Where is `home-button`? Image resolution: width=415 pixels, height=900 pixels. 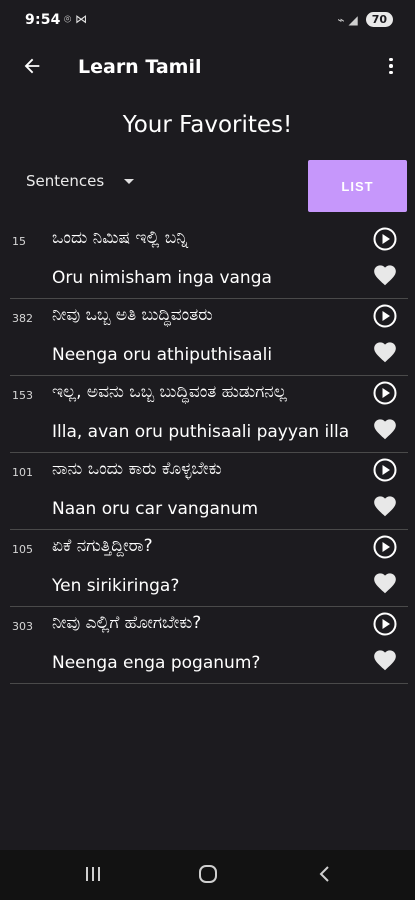
home-button is located at coordinates (208, 874).